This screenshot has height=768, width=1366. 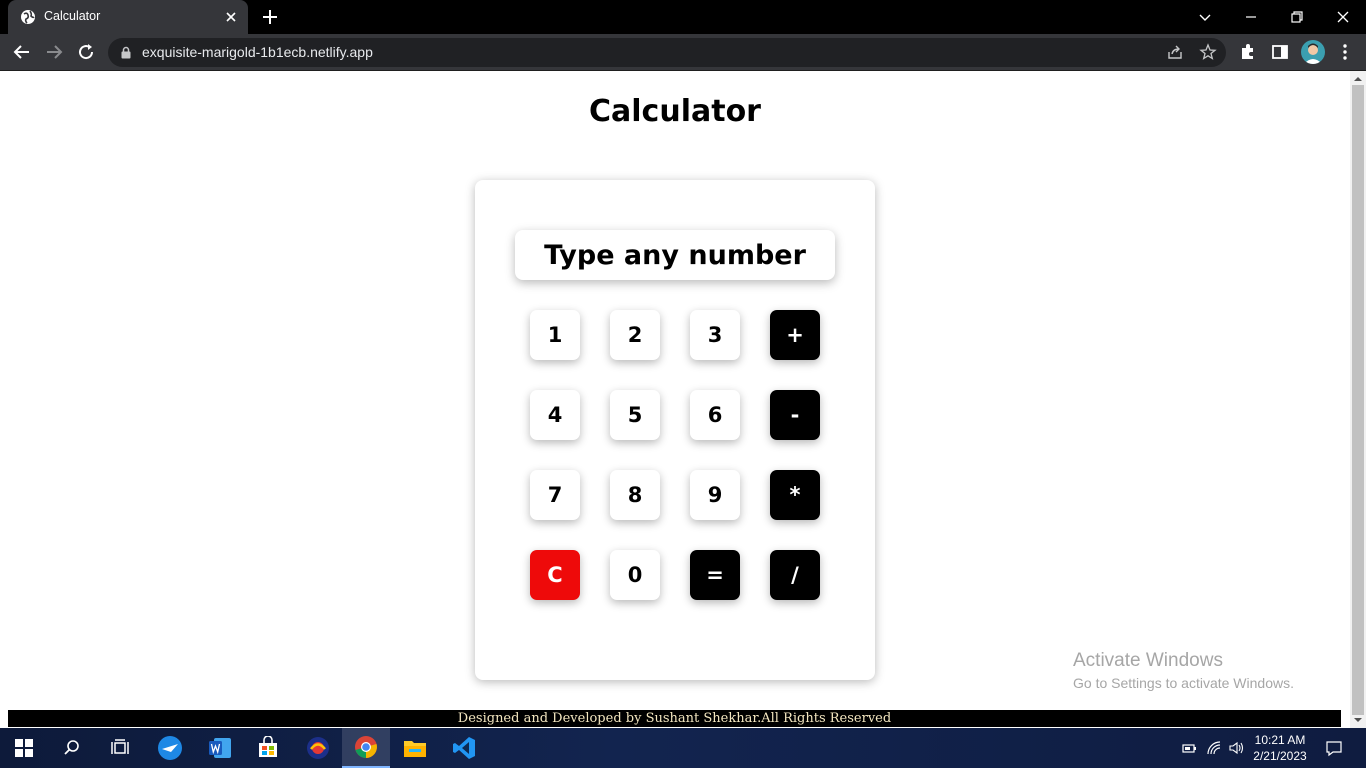 I want to click on scroll-down-arrow-icon, so click(x=1358, y=720).